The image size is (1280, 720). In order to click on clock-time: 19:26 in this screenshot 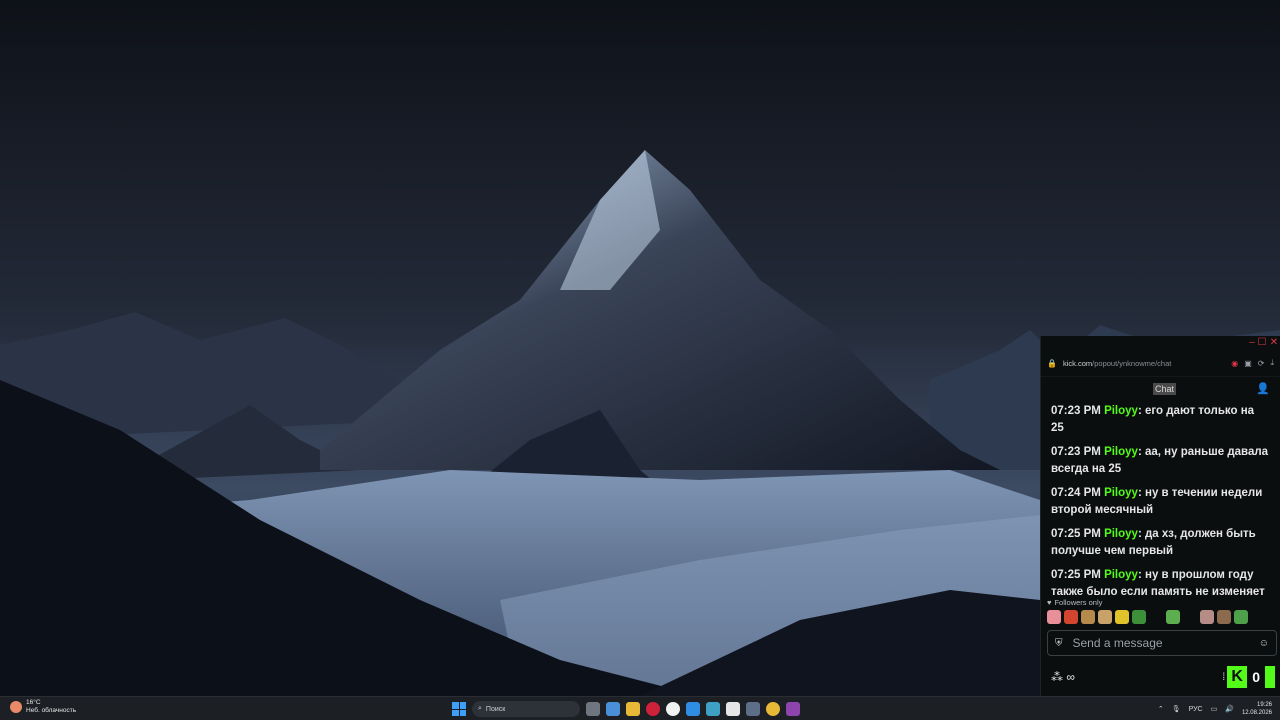, I will do `click(1264, 705)`.